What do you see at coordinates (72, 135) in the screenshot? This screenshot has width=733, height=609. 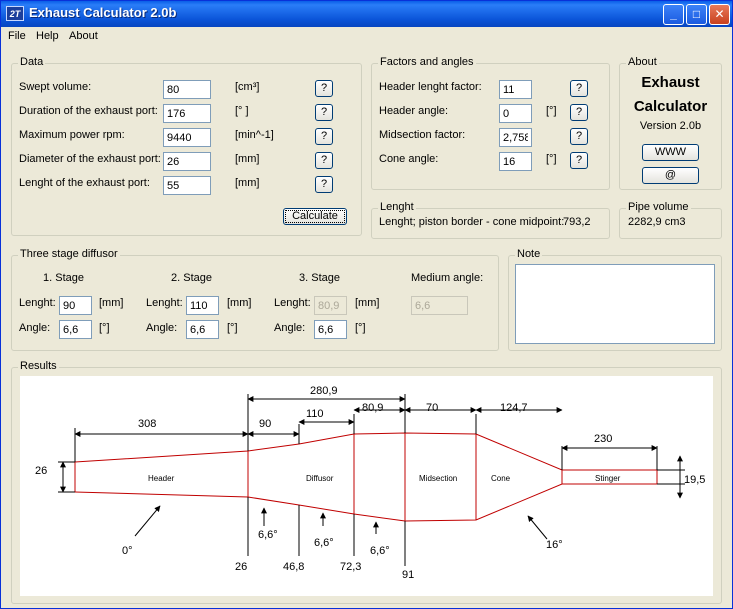 I see `max-rpm-label: Maximum power rpm:` at bounding box center [72, 135].